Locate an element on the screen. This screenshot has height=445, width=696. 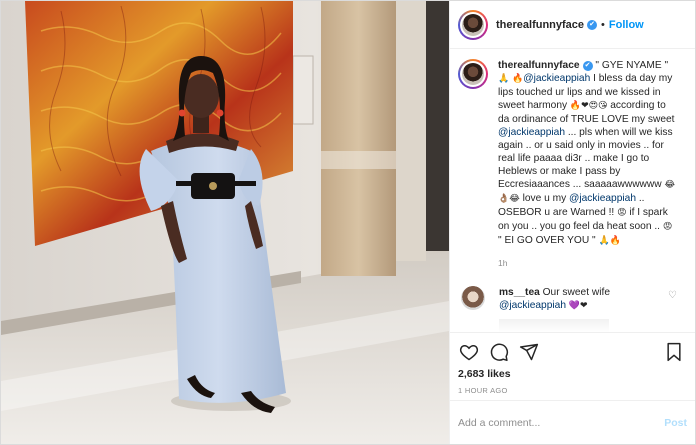
comment-body: Our sweet wife is located at coordinates (574, 292).